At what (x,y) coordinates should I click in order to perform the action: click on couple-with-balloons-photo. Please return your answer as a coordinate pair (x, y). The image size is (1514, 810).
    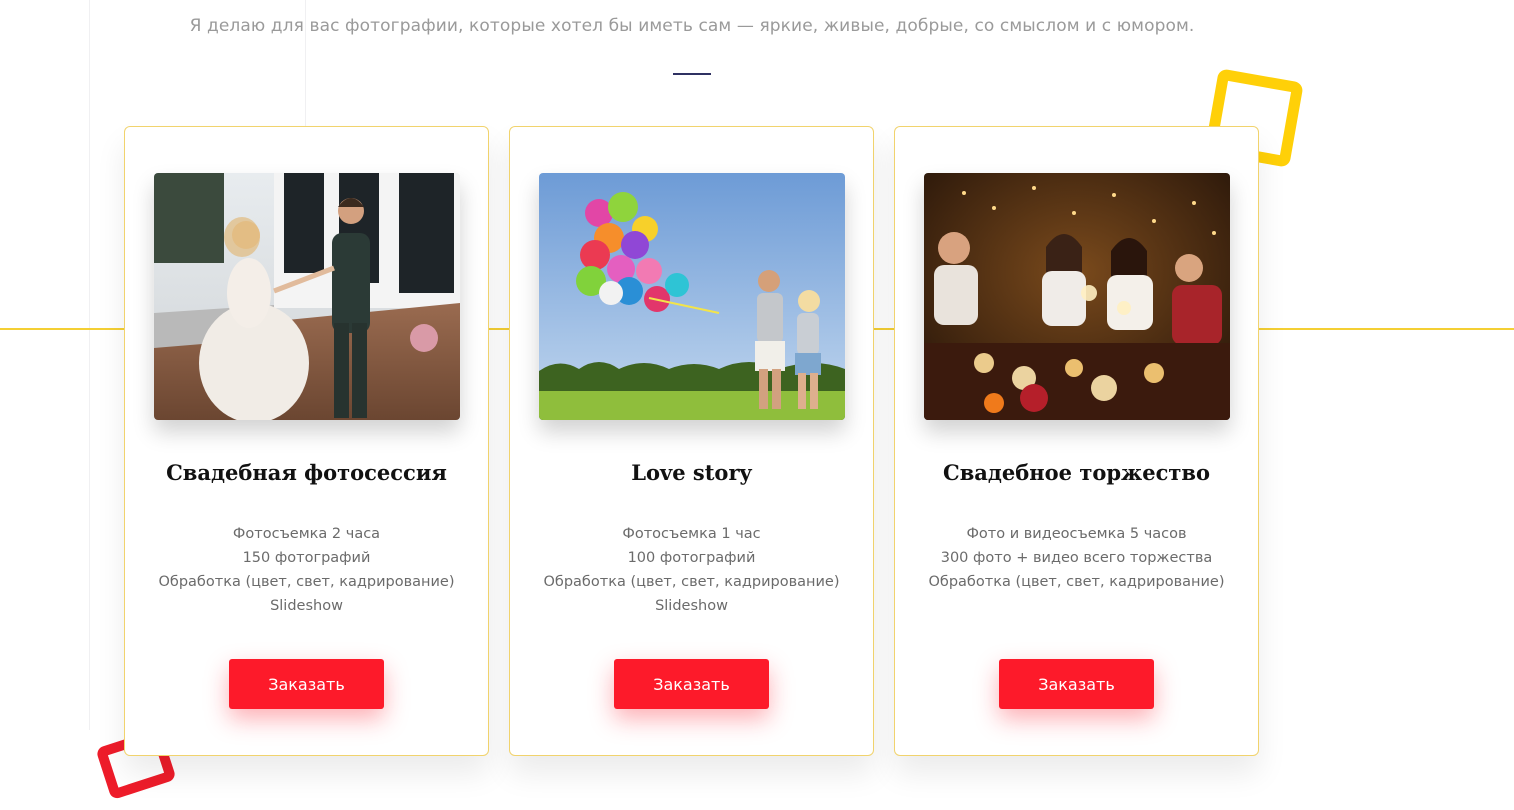
    Looking at the image, I should click on (692, 296).